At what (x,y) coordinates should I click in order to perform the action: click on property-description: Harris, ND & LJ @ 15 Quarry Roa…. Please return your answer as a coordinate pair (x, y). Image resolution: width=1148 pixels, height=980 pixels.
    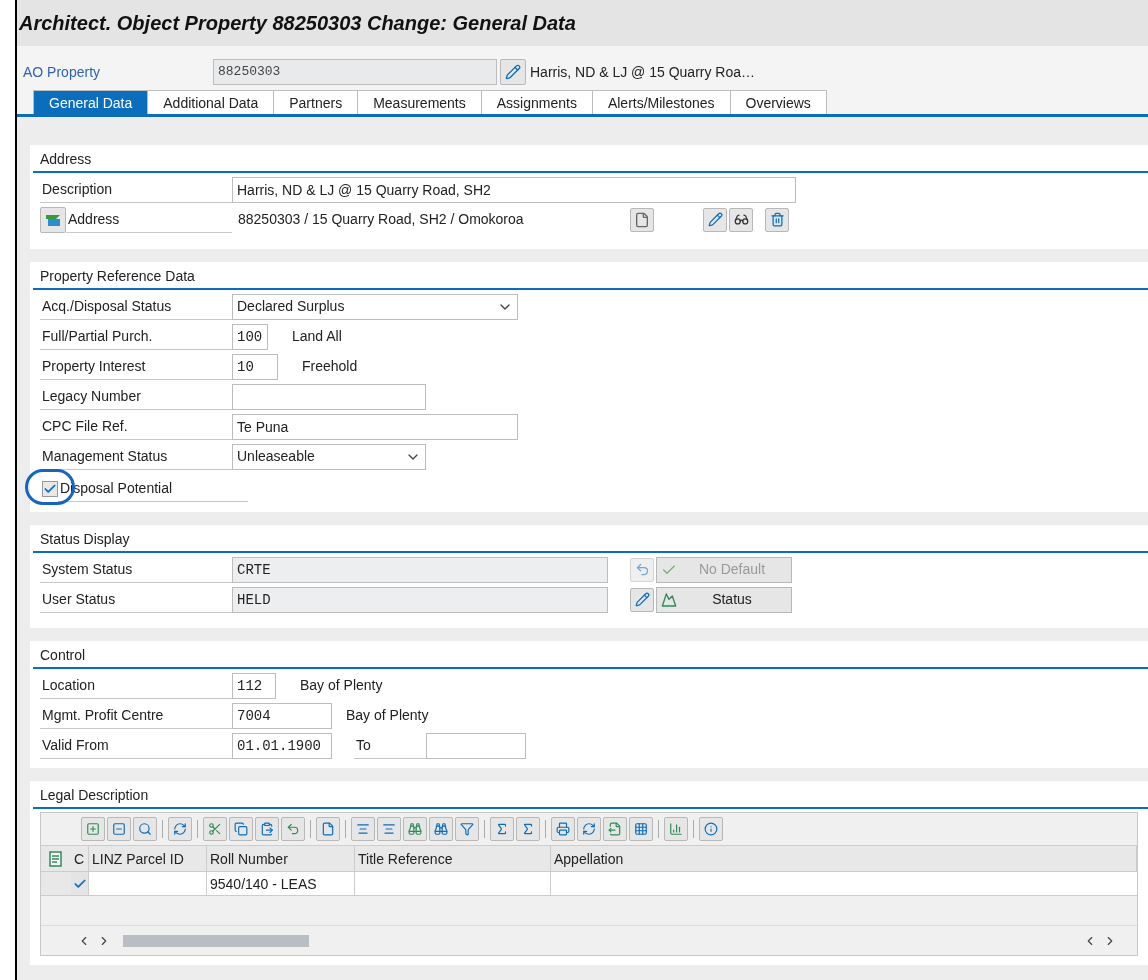
    Looking at the image, I should click on (643, 72).